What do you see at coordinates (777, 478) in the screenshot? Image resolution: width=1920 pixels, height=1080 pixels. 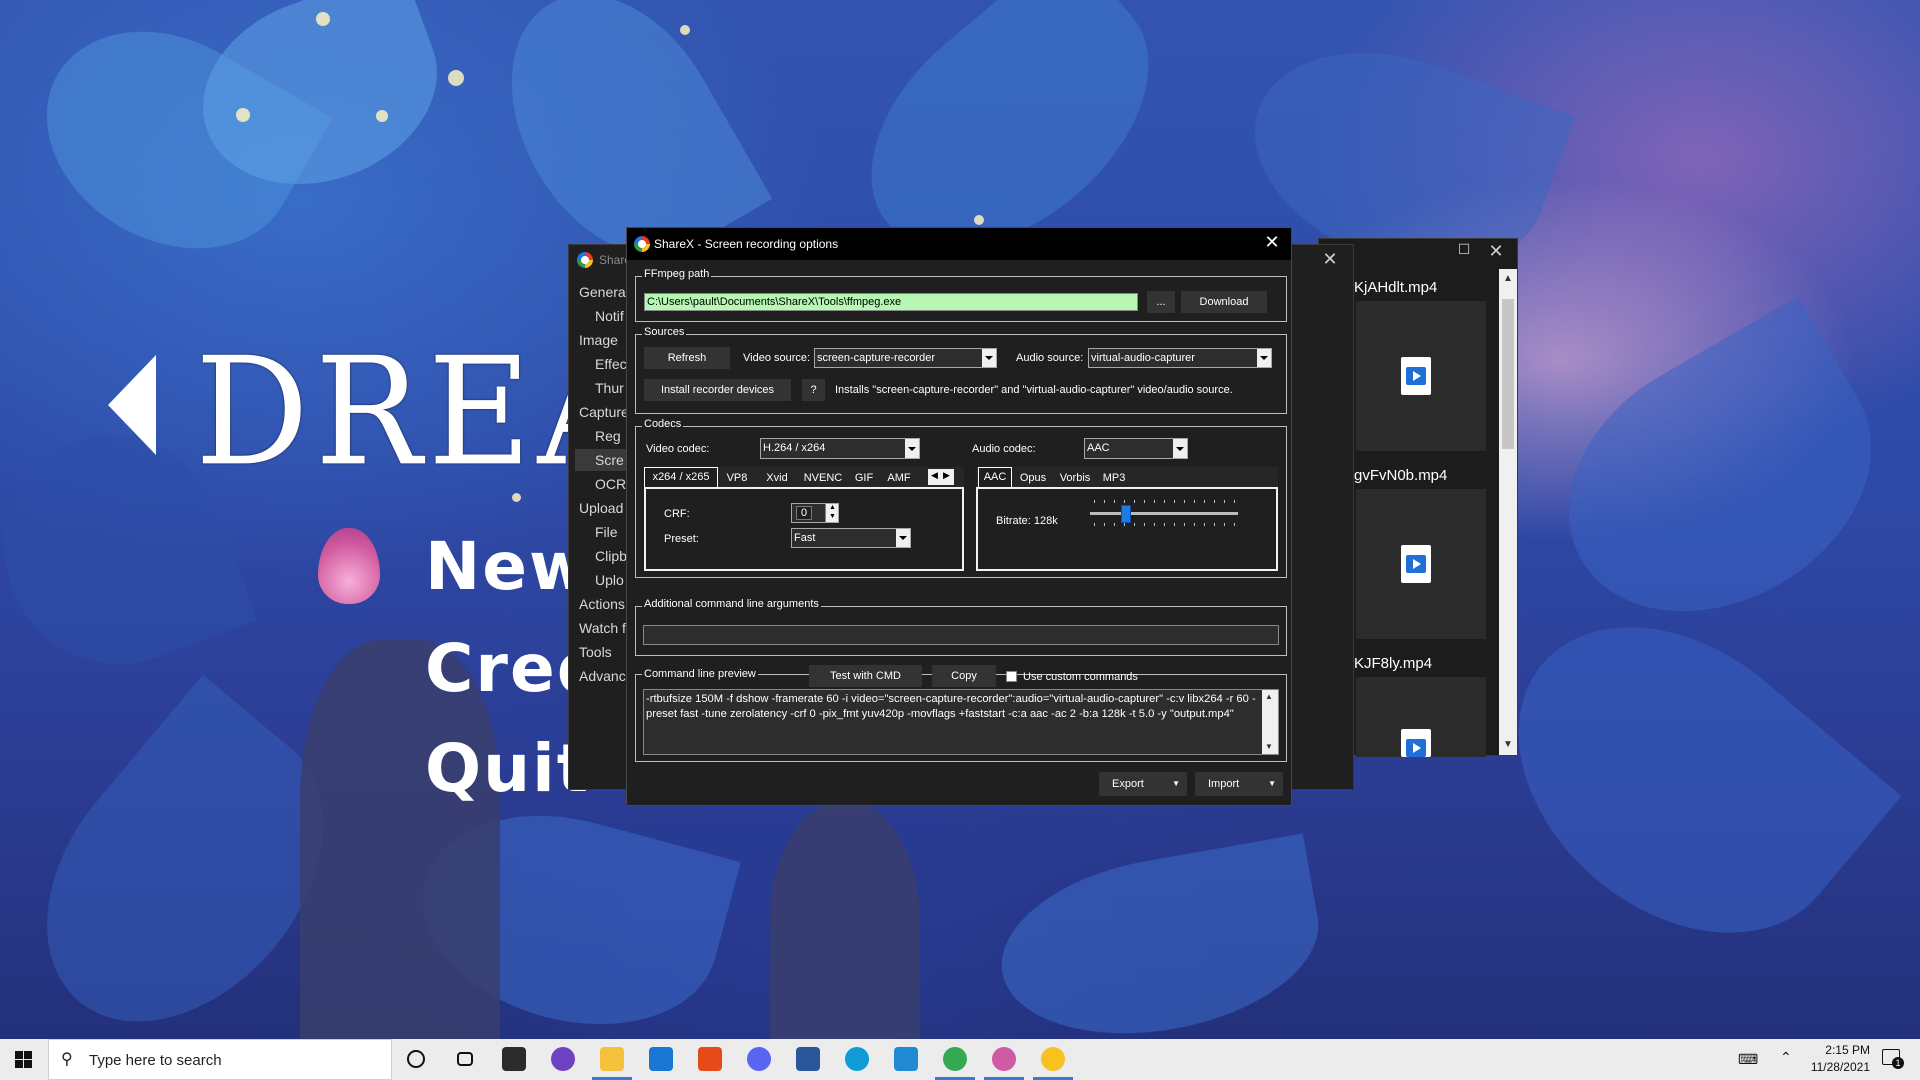 I see `tab-video-codec: Xvid` at bounding box center [777, 478].